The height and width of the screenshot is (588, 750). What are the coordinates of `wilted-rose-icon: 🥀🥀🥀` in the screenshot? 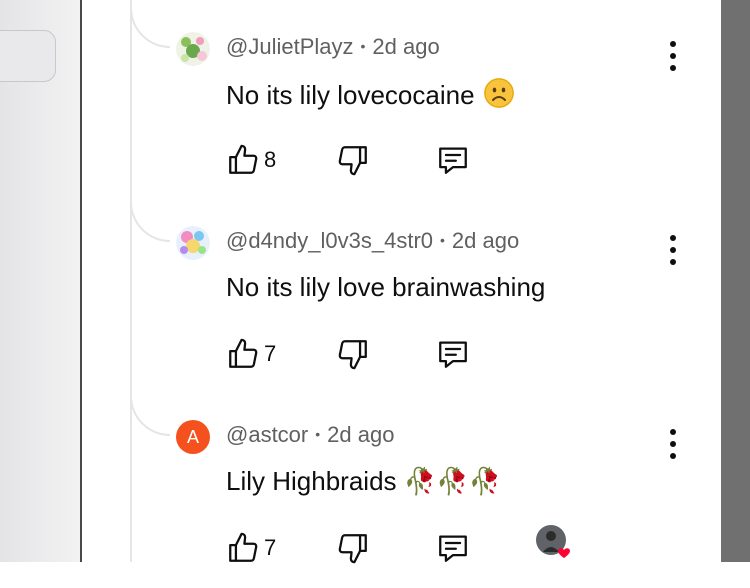 It's located at (452, 482).